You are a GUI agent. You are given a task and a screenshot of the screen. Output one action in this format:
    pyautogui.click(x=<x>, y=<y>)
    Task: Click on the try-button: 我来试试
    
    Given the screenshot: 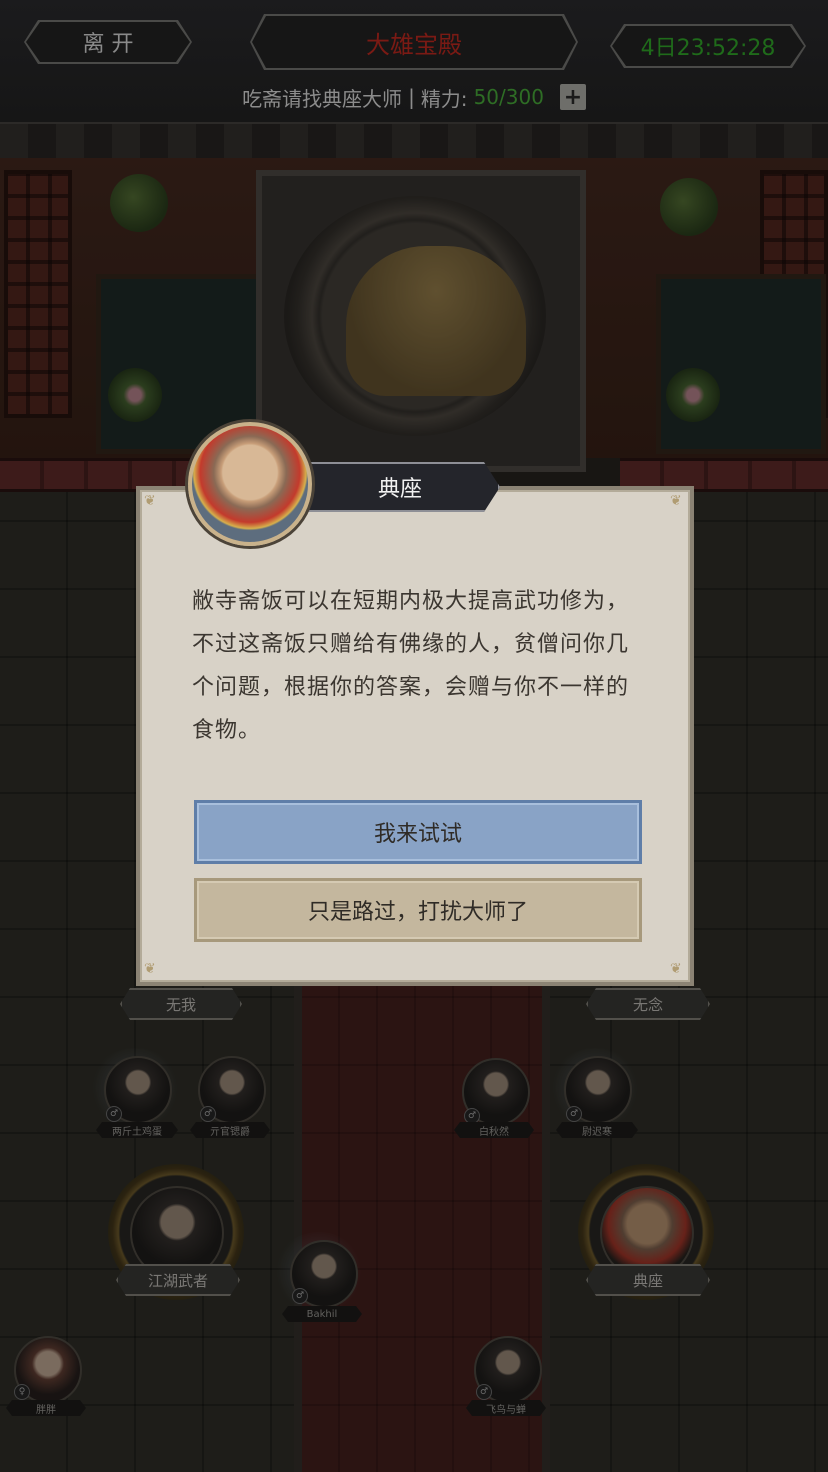 What is the action you would take?
    pyautogui.click(x=418, y=832)
    